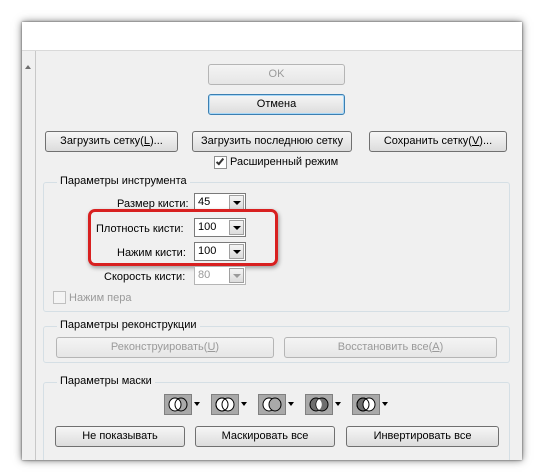  What do you see at coordinates (29, 255) in the screenshot?
I see `preview-scroll-pane` at bounding box center [29, 255].